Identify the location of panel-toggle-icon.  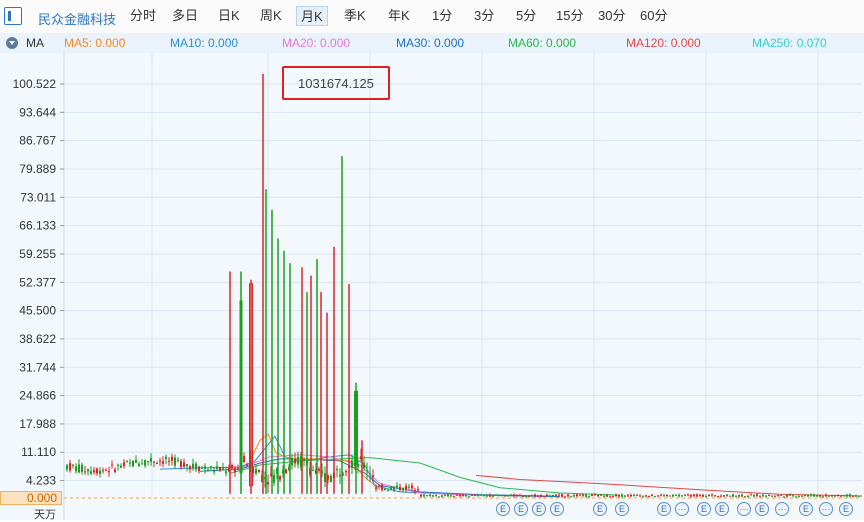
(13, 16).